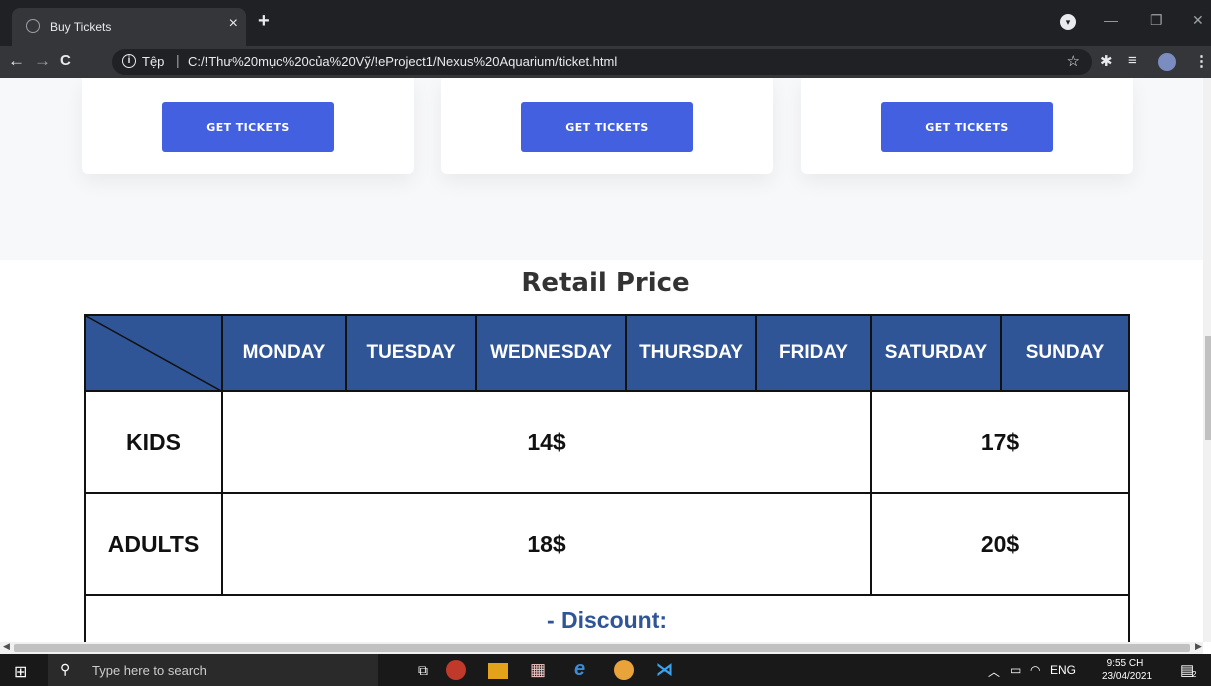 This screenshot has height=686, width=1211. I want to click on taskbar-search-box: ⚲ Type here to search, so click(213, 670).